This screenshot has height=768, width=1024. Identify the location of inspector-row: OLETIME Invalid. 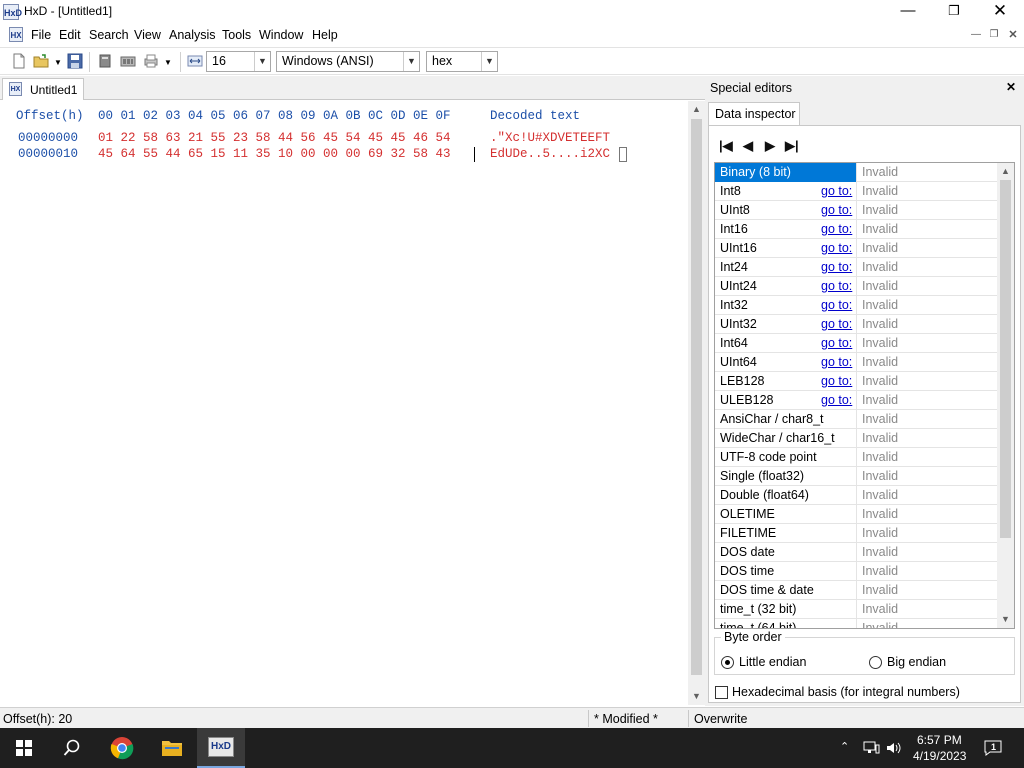
(856, 514).